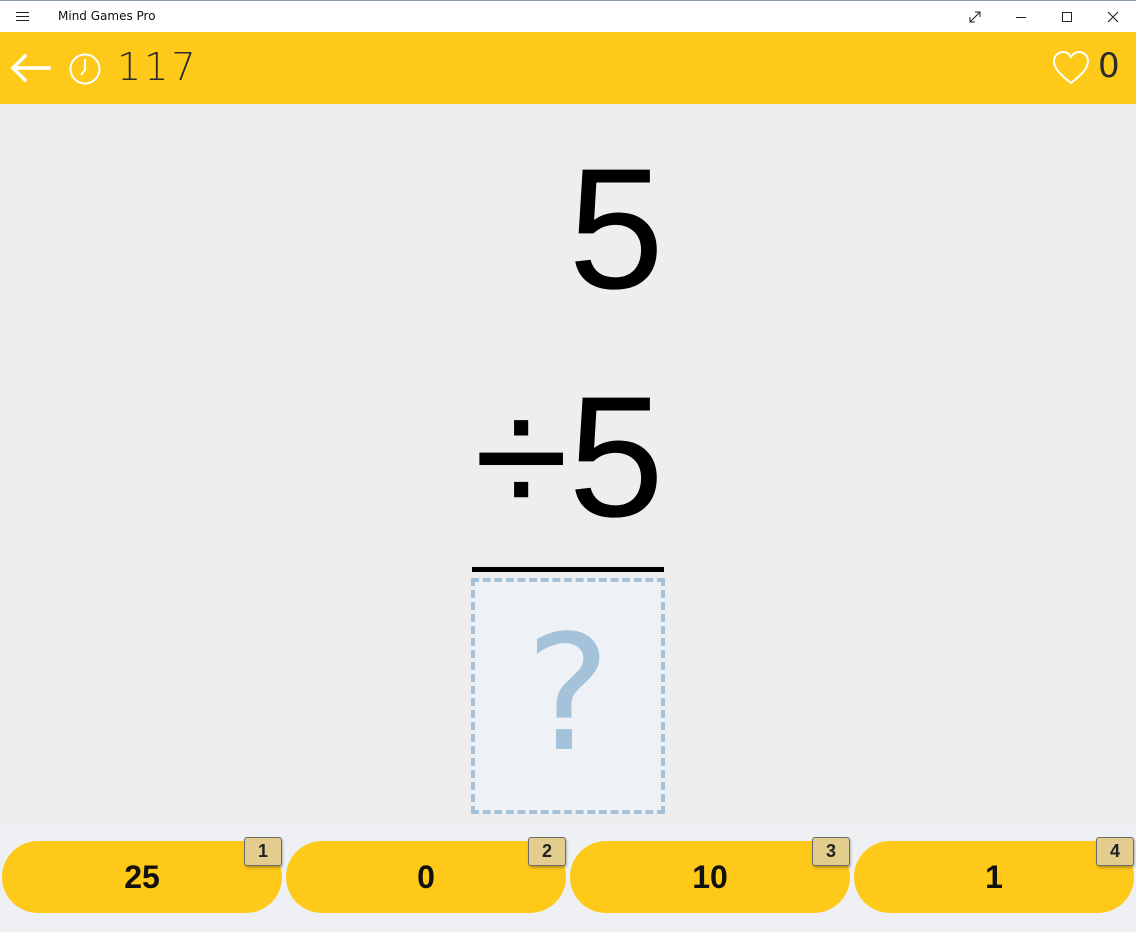 The height and width of the screenshot is (932, 1136). I want to click on answer-slot: ?, so click(568, 696).